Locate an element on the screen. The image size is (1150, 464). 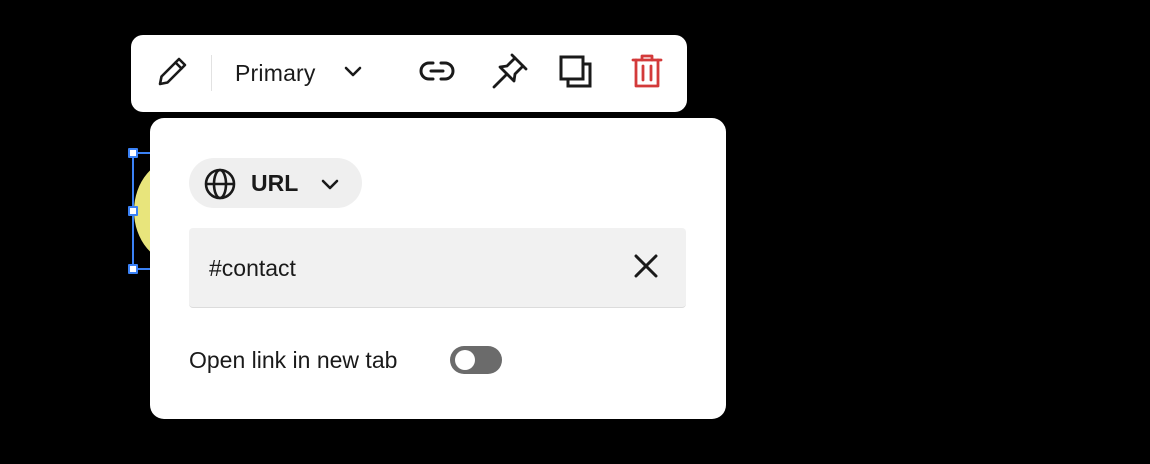
pencil-icon is located at coordinates (173, 73).